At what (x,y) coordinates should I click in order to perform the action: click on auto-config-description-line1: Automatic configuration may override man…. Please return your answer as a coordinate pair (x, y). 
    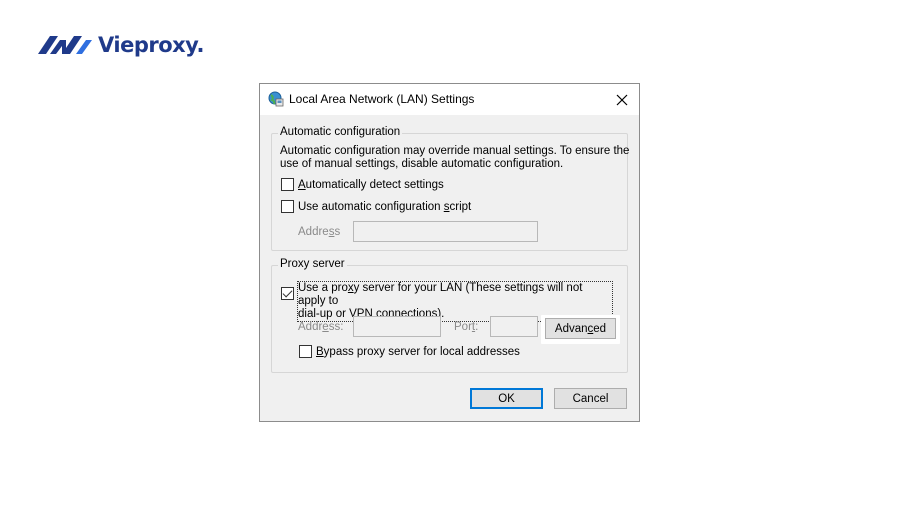
    Looking at the image, I should click on (455, 151).